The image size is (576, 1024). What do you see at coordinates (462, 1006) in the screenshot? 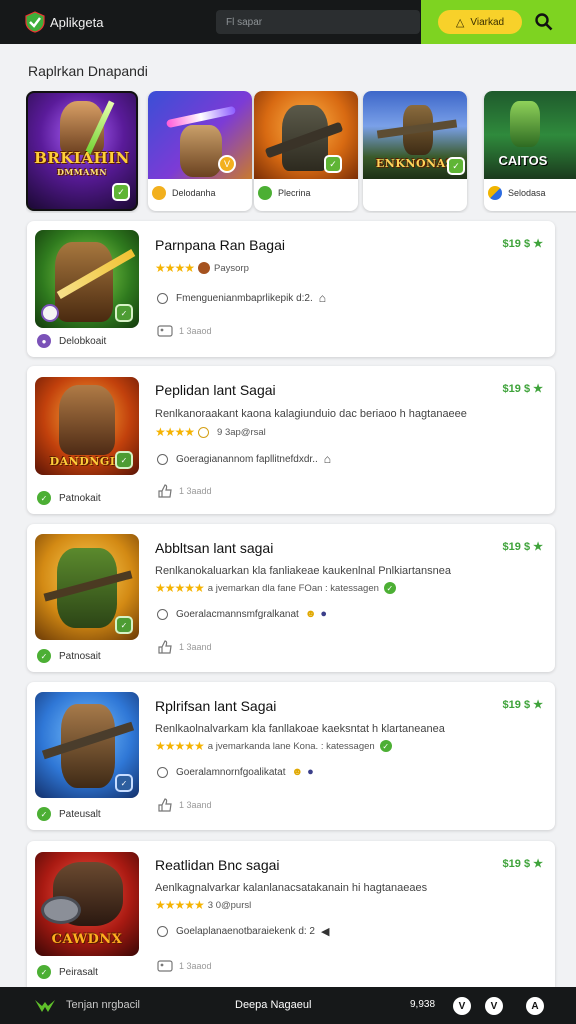
I see `bottom-action-button-1: V` at bounding box center [462, 1006].